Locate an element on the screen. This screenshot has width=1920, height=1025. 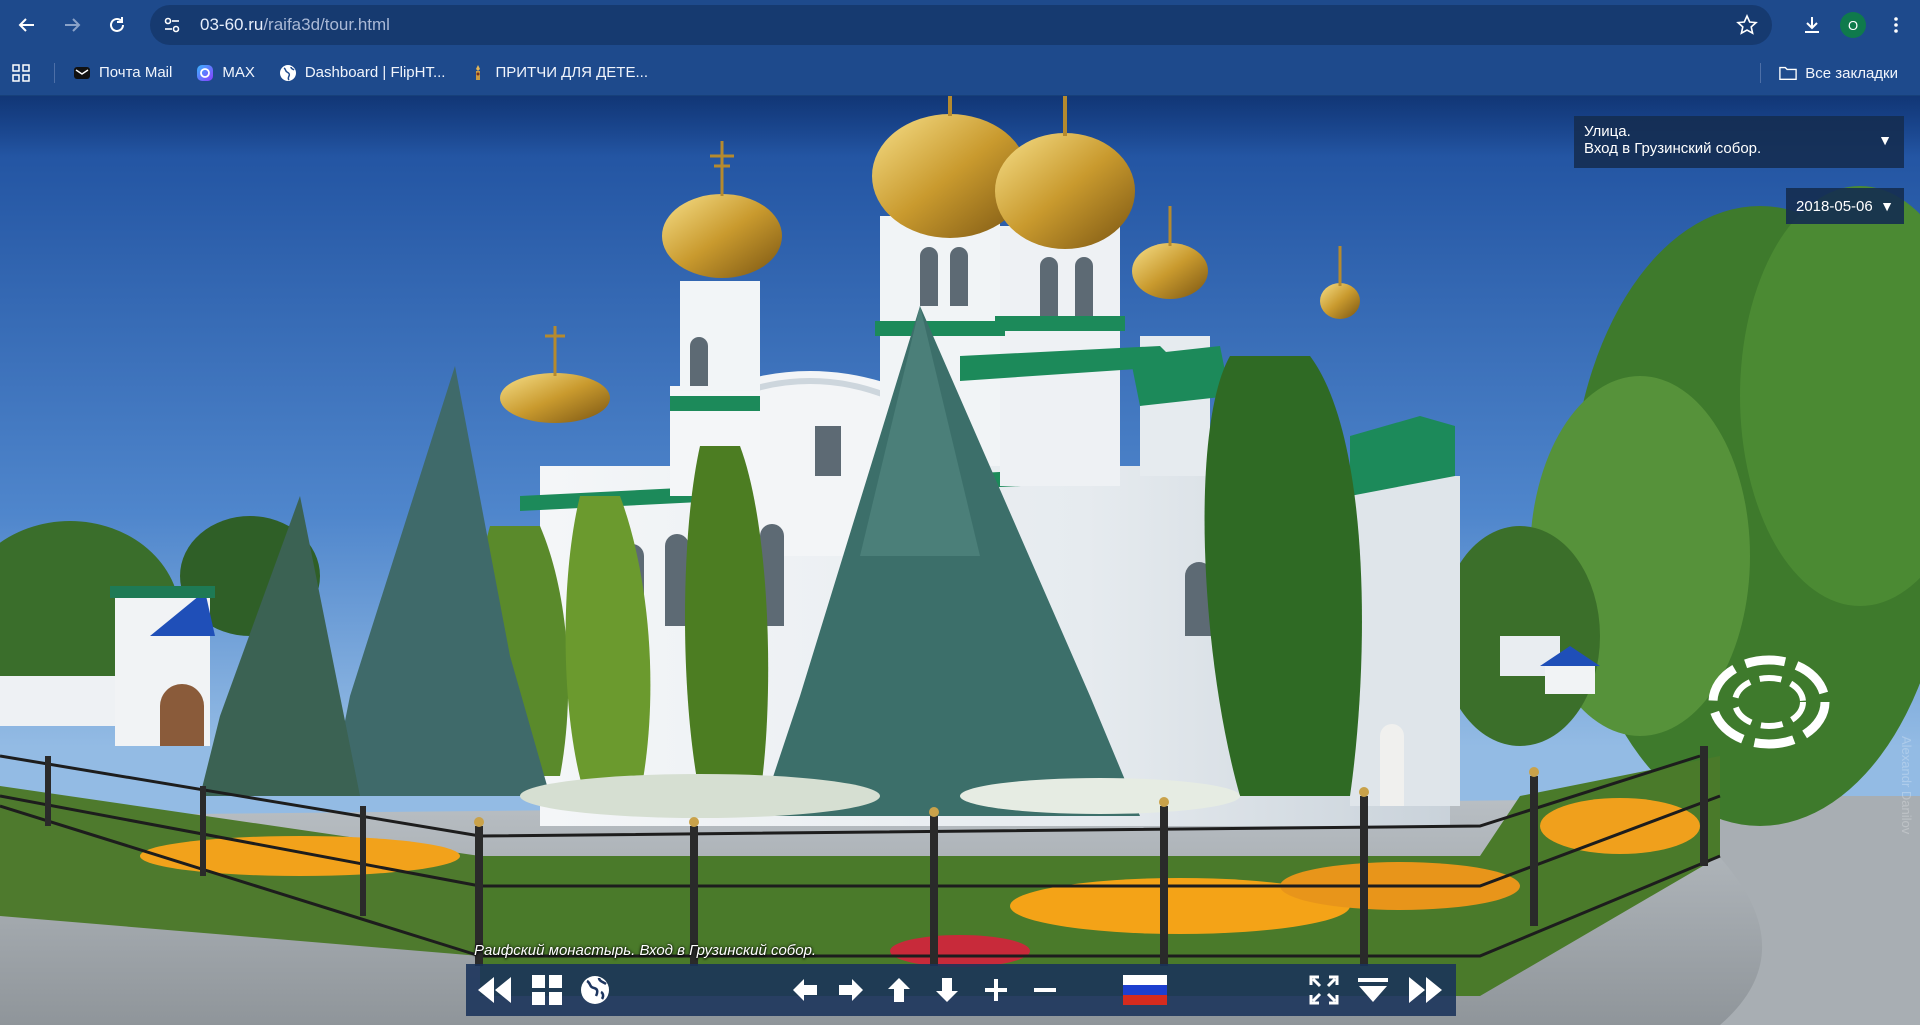
url-text: 03-60.ru/raifa3d/tour.html is located at coordinates (295, 25).